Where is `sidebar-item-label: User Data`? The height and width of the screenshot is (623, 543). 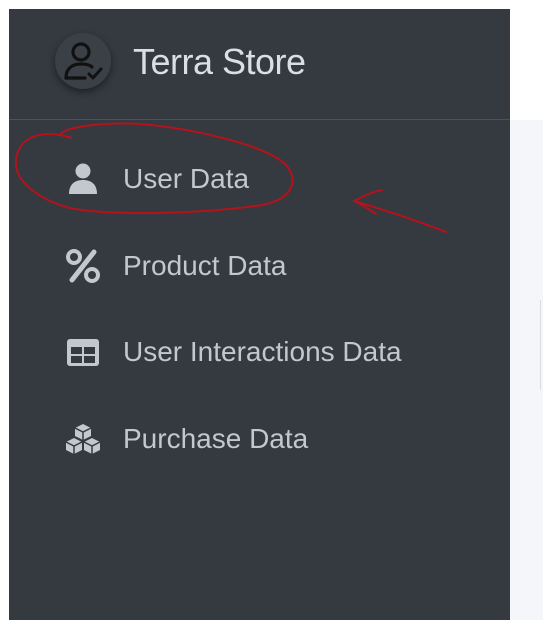 sidebar-item-label: User Data is located at coordinates (186, 178).